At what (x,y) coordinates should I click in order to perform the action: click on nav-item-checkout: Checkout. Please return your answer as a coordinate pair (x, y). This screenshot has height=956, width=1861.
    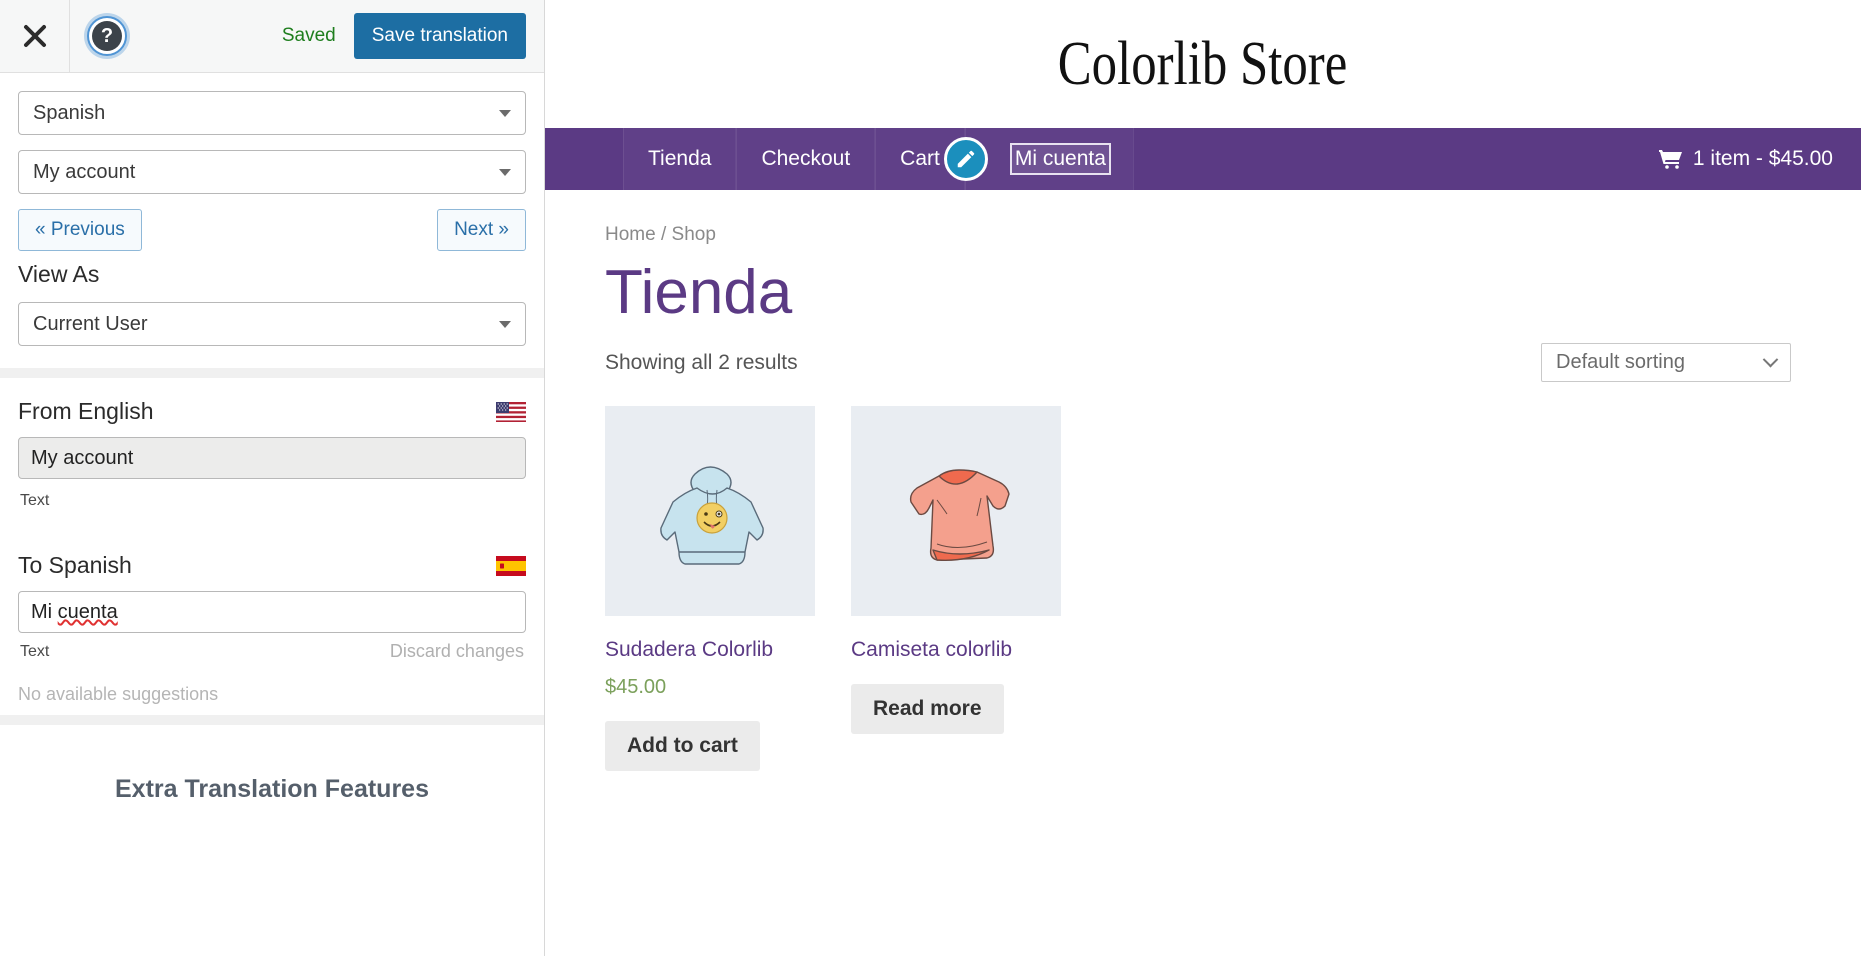
    Looking at the image, I should click on (806, 159).